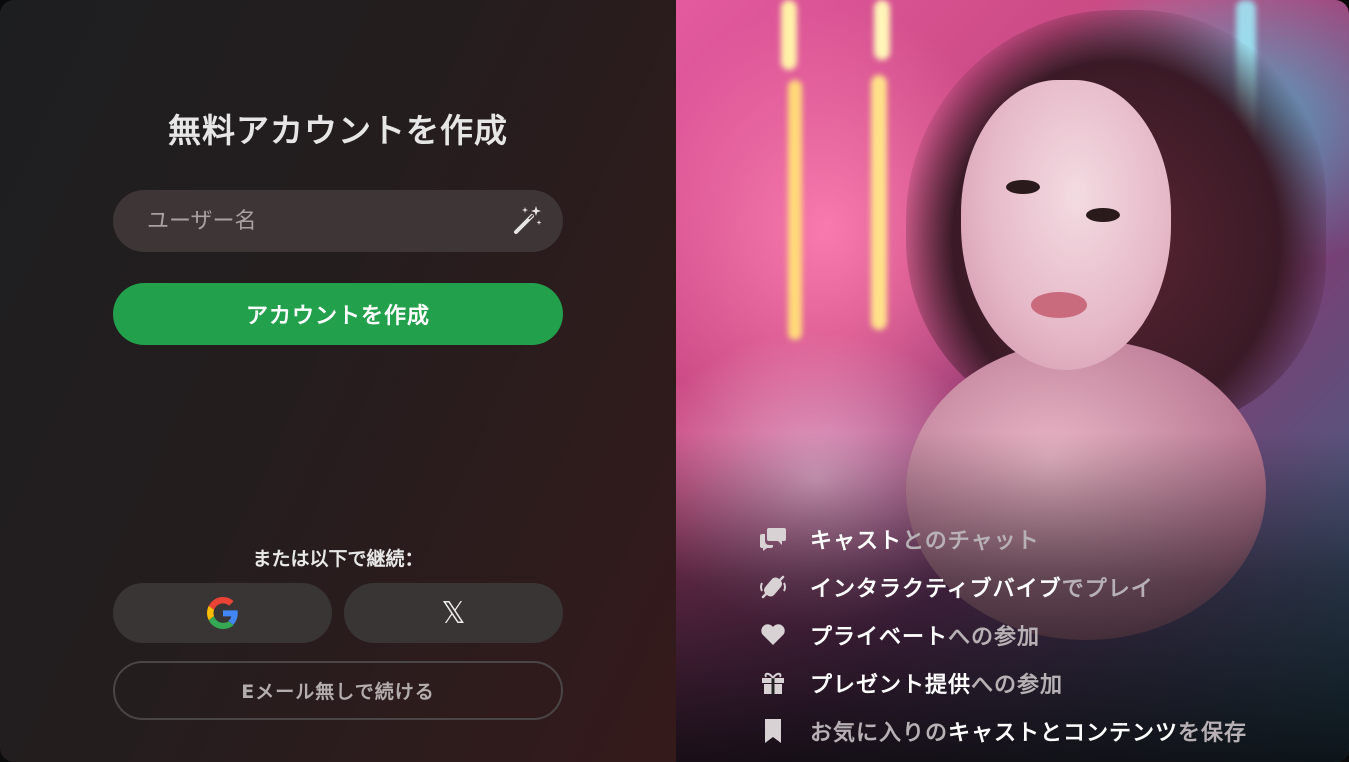 The image size is (1349, 762). I want to click on or-continue-label: または以下で継続：, so click(338, 559).